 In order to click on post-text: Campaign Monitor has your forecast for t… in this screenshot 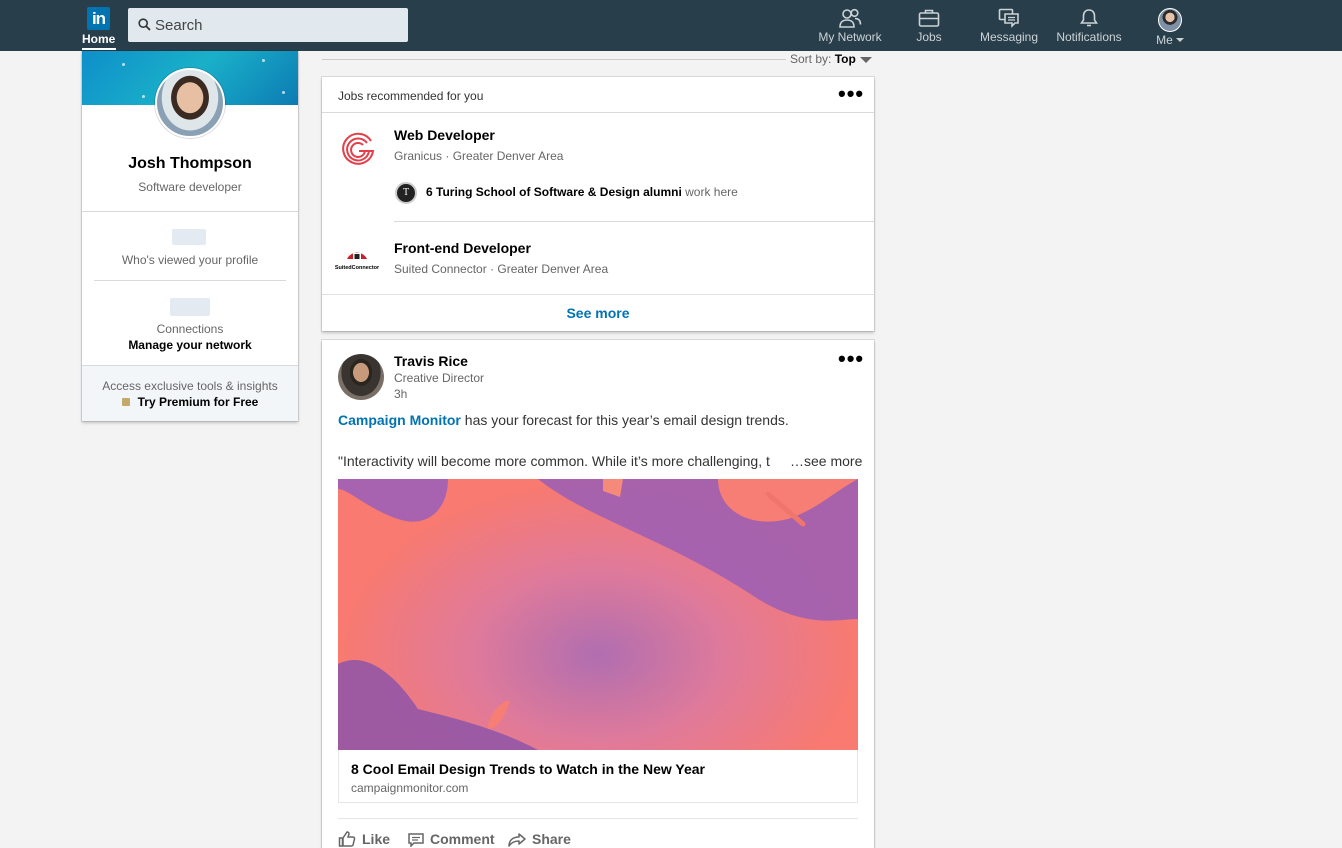, I will do `click(563, 420)`.